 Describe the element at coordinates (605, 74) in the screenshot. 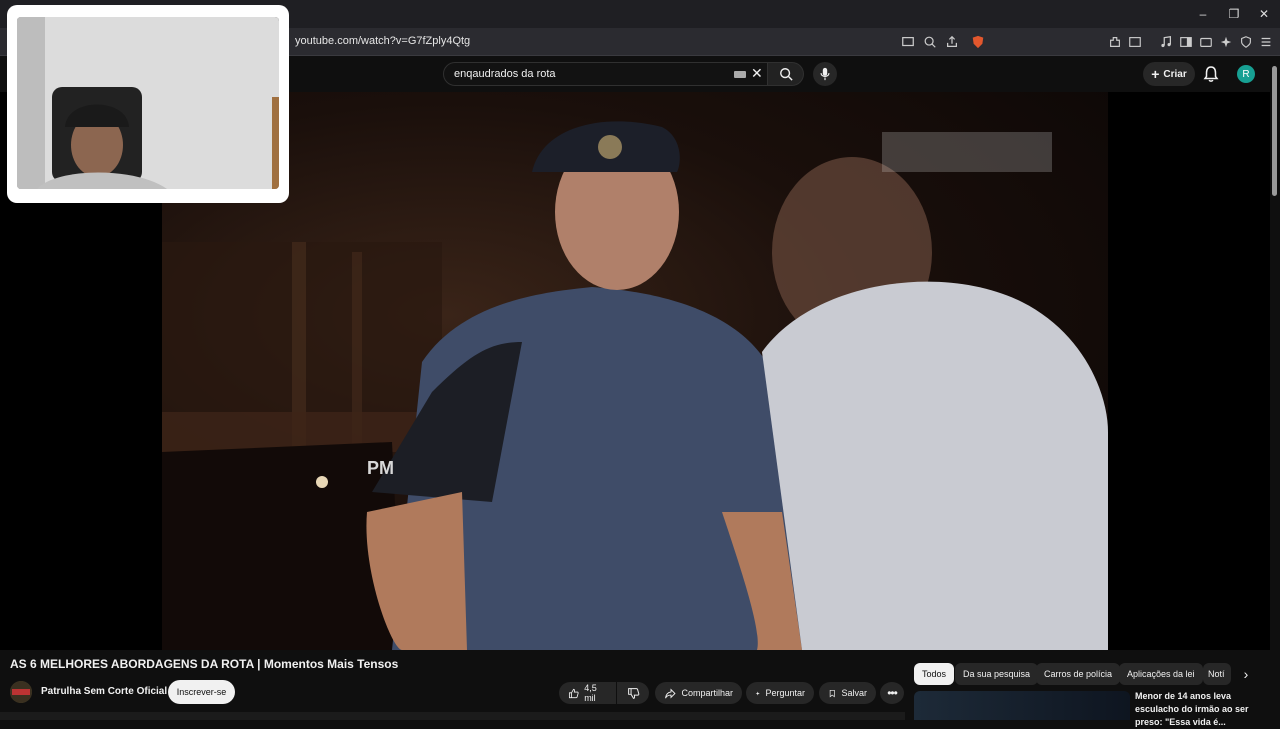

I see `search-input: enqaudrados da rota ✕` at that location.